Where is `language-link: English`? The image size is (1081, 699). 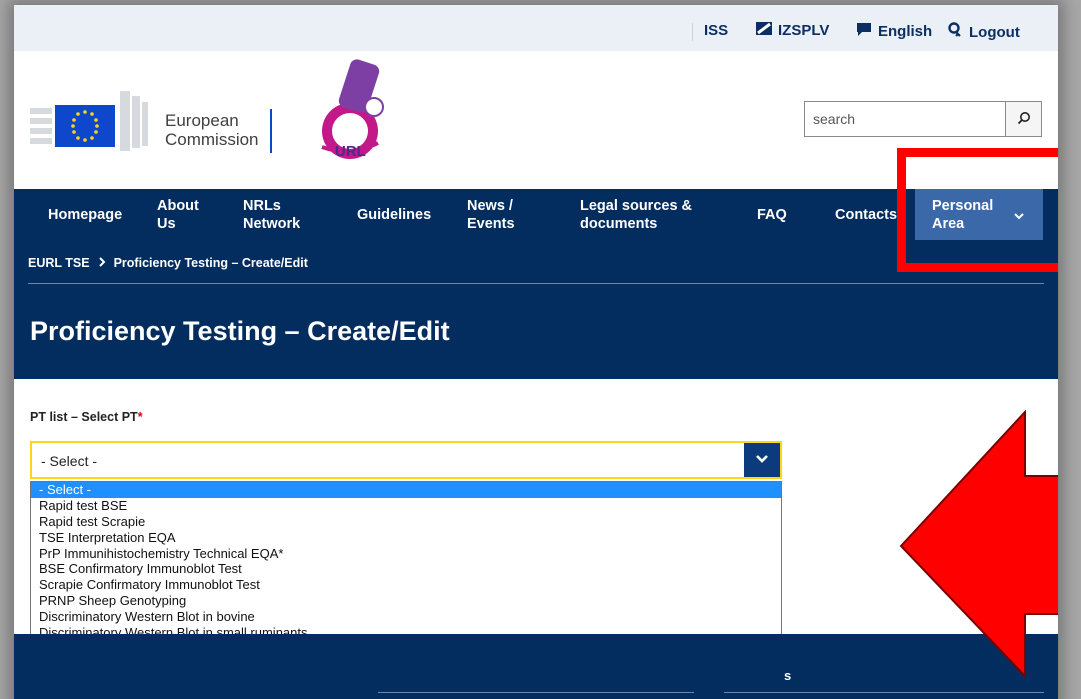
language-link: English is located at coordinates (894, 31).